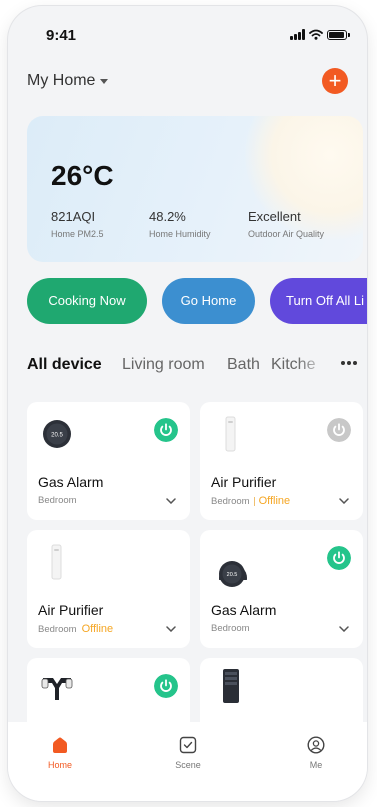  I want to click on scene-icon, so click(188, 745).